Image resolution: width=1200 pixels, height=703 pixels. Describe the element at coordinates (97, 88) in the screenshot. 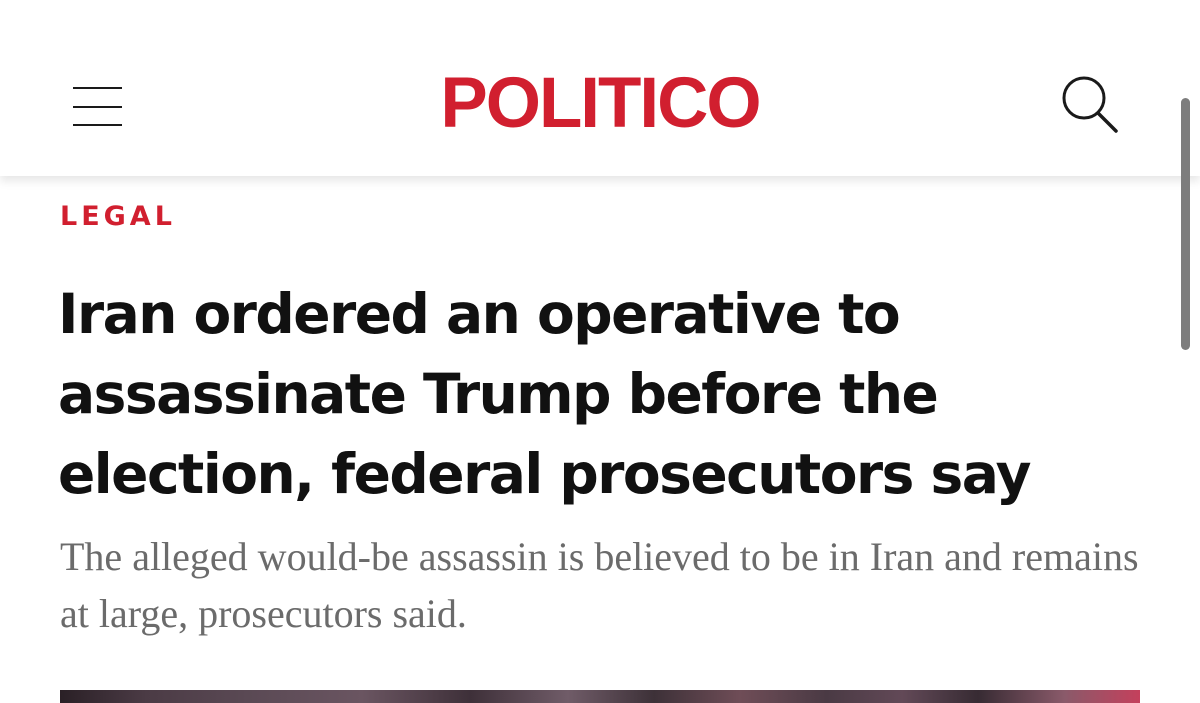

I see `hamburger-menu-icon` at that location.